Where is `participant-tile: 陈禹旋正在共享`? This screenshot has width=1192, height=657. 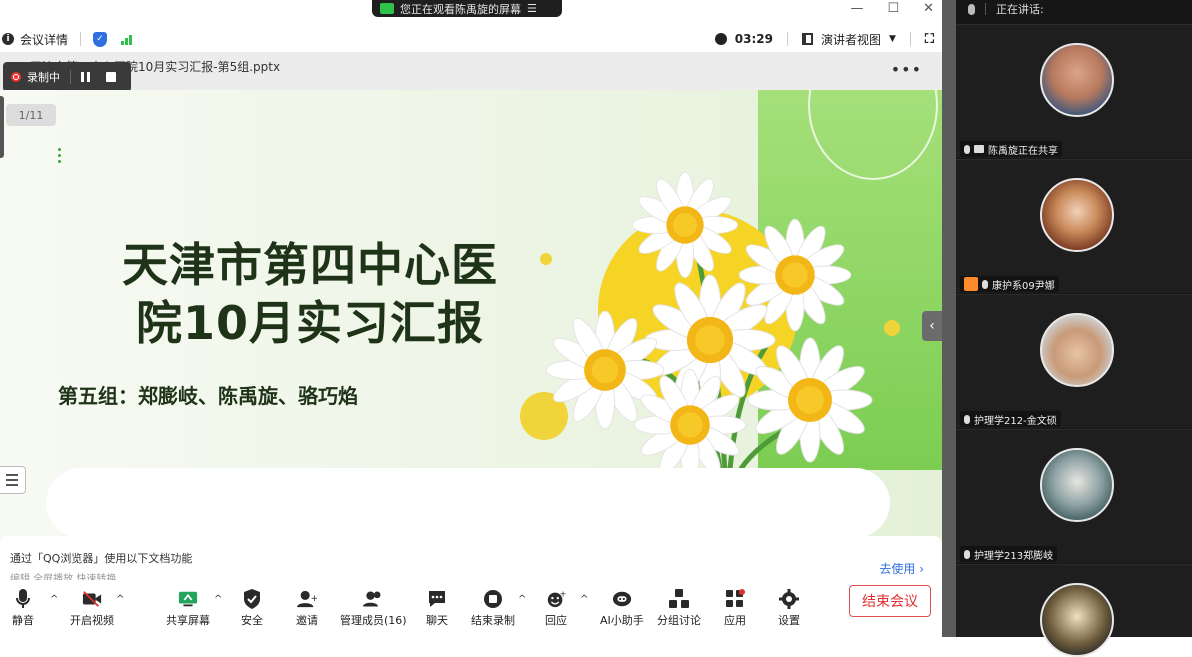 participant-tile: 陈禹旋正在共享 is located at coordinates (1074, 91).